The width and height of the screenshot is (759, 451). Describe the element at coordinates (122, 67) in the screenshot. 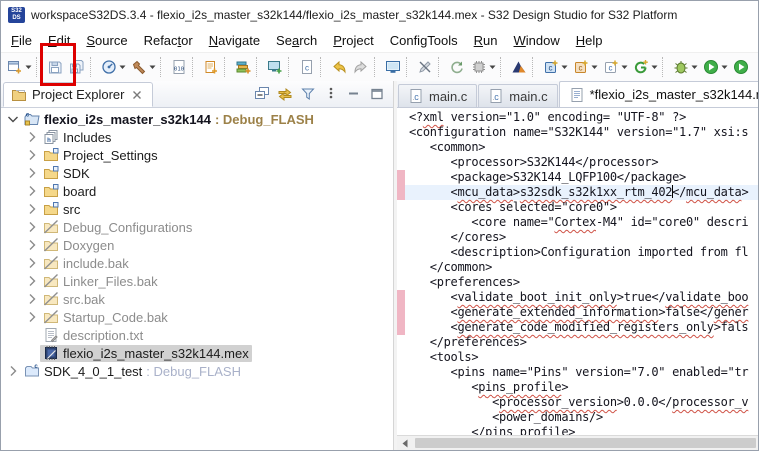

I see `config-tools-dropdown-icon` at that location.